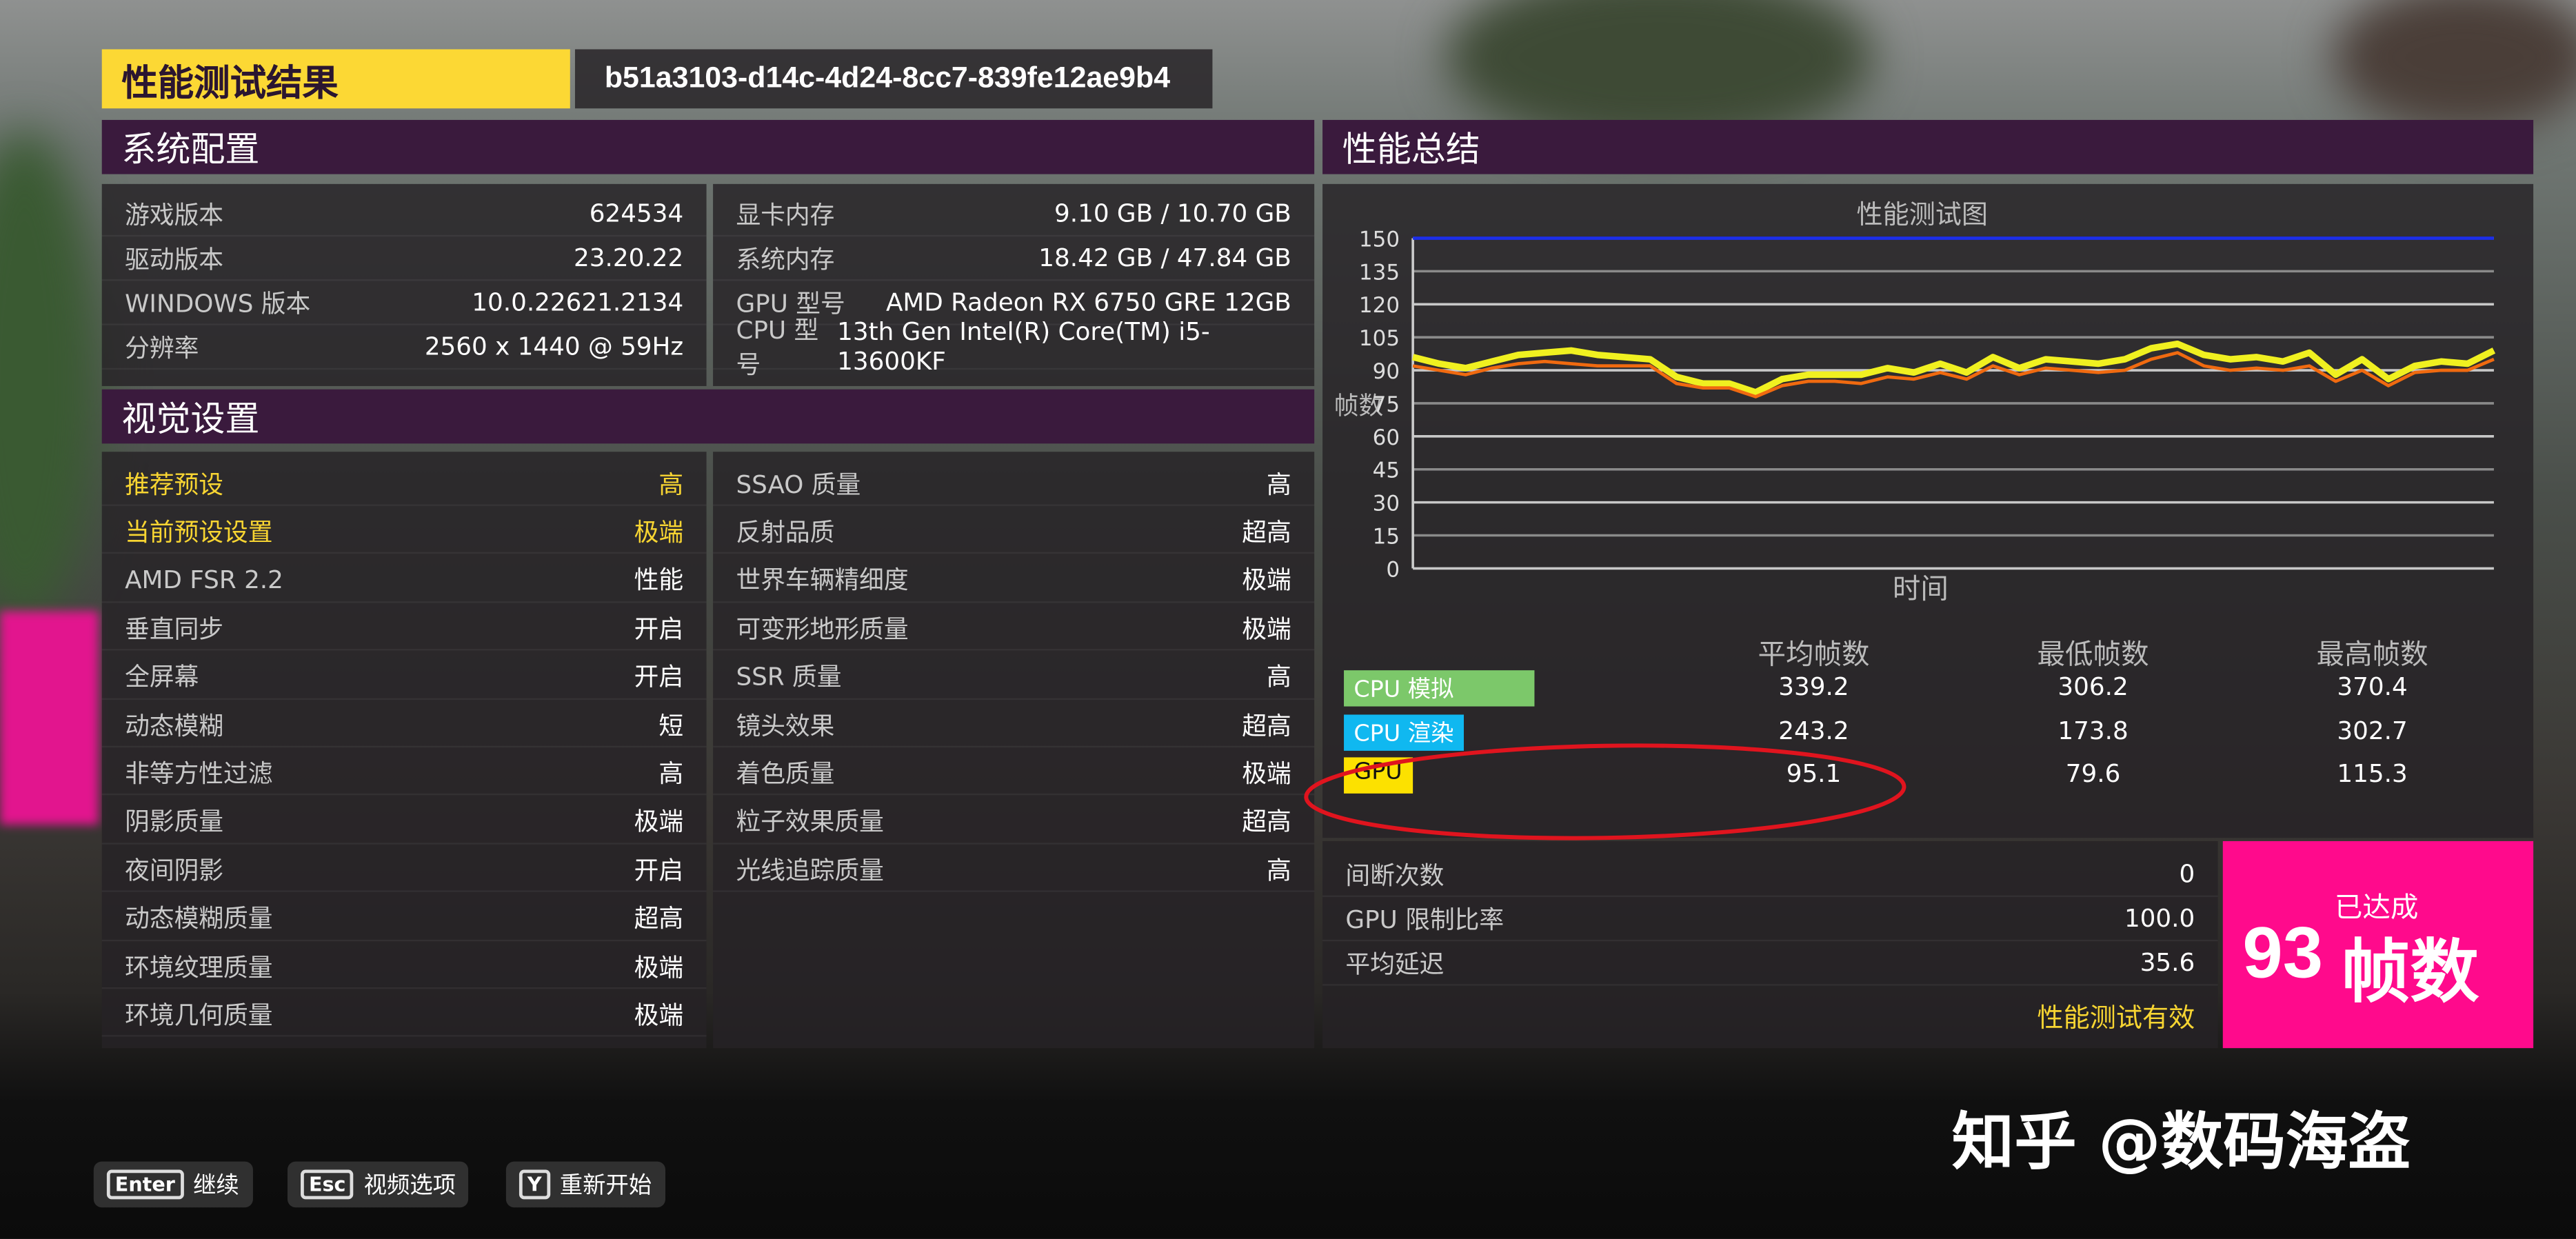  What do you see at coordinates (534, 1184) in the screenshot?
I see `key-hint: Y` at bounding box center [534, 1184].